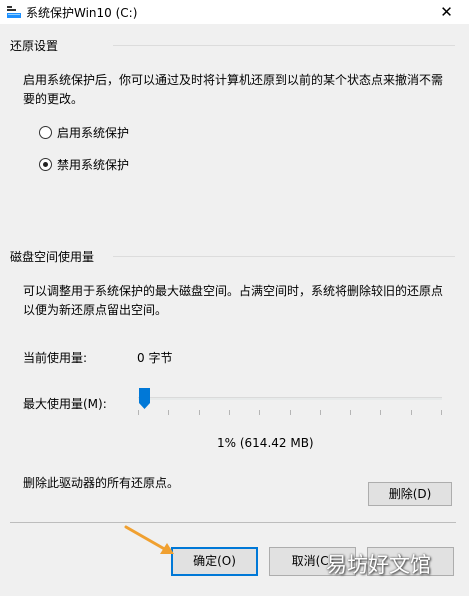 Image resolution: width=469 pixels, height=596 pixels. What do you see at coordinates (290, 403) in the screenshot?
I see `max-usage-slider` at bounding box center [290, 403].